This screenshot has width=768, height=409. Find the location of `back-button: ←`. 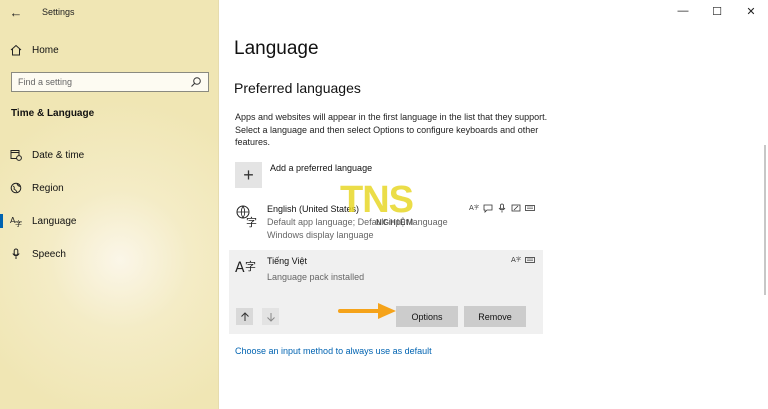

back-button: ← is located at coordinates (16, 12).